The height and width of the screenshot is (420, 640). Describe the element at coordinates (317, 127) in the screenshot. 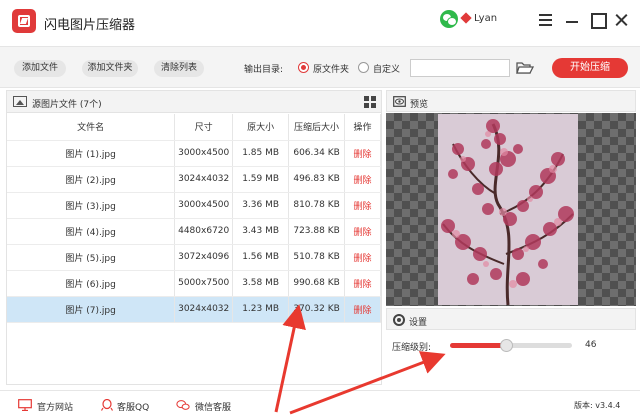

I see `column-header-compressed-size: 压缩后大小` at that location.